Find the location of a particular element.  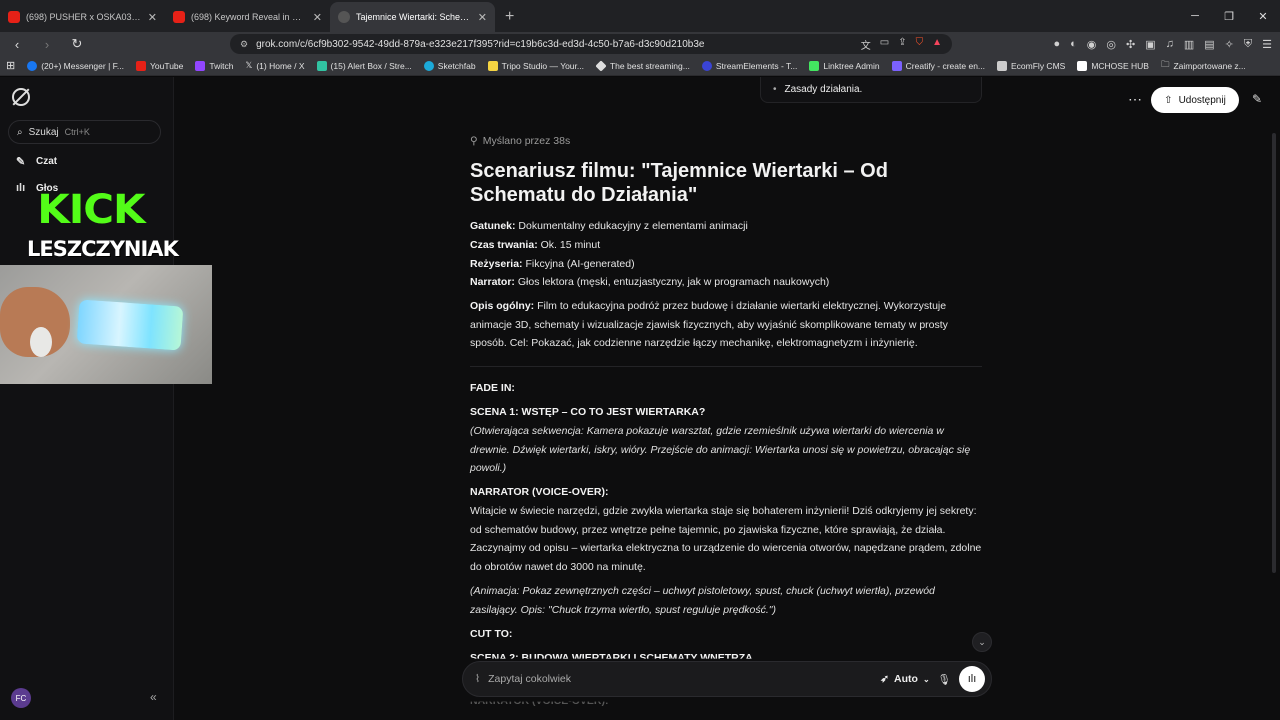

webcam-keyboard is located at coordinates (130, 325).